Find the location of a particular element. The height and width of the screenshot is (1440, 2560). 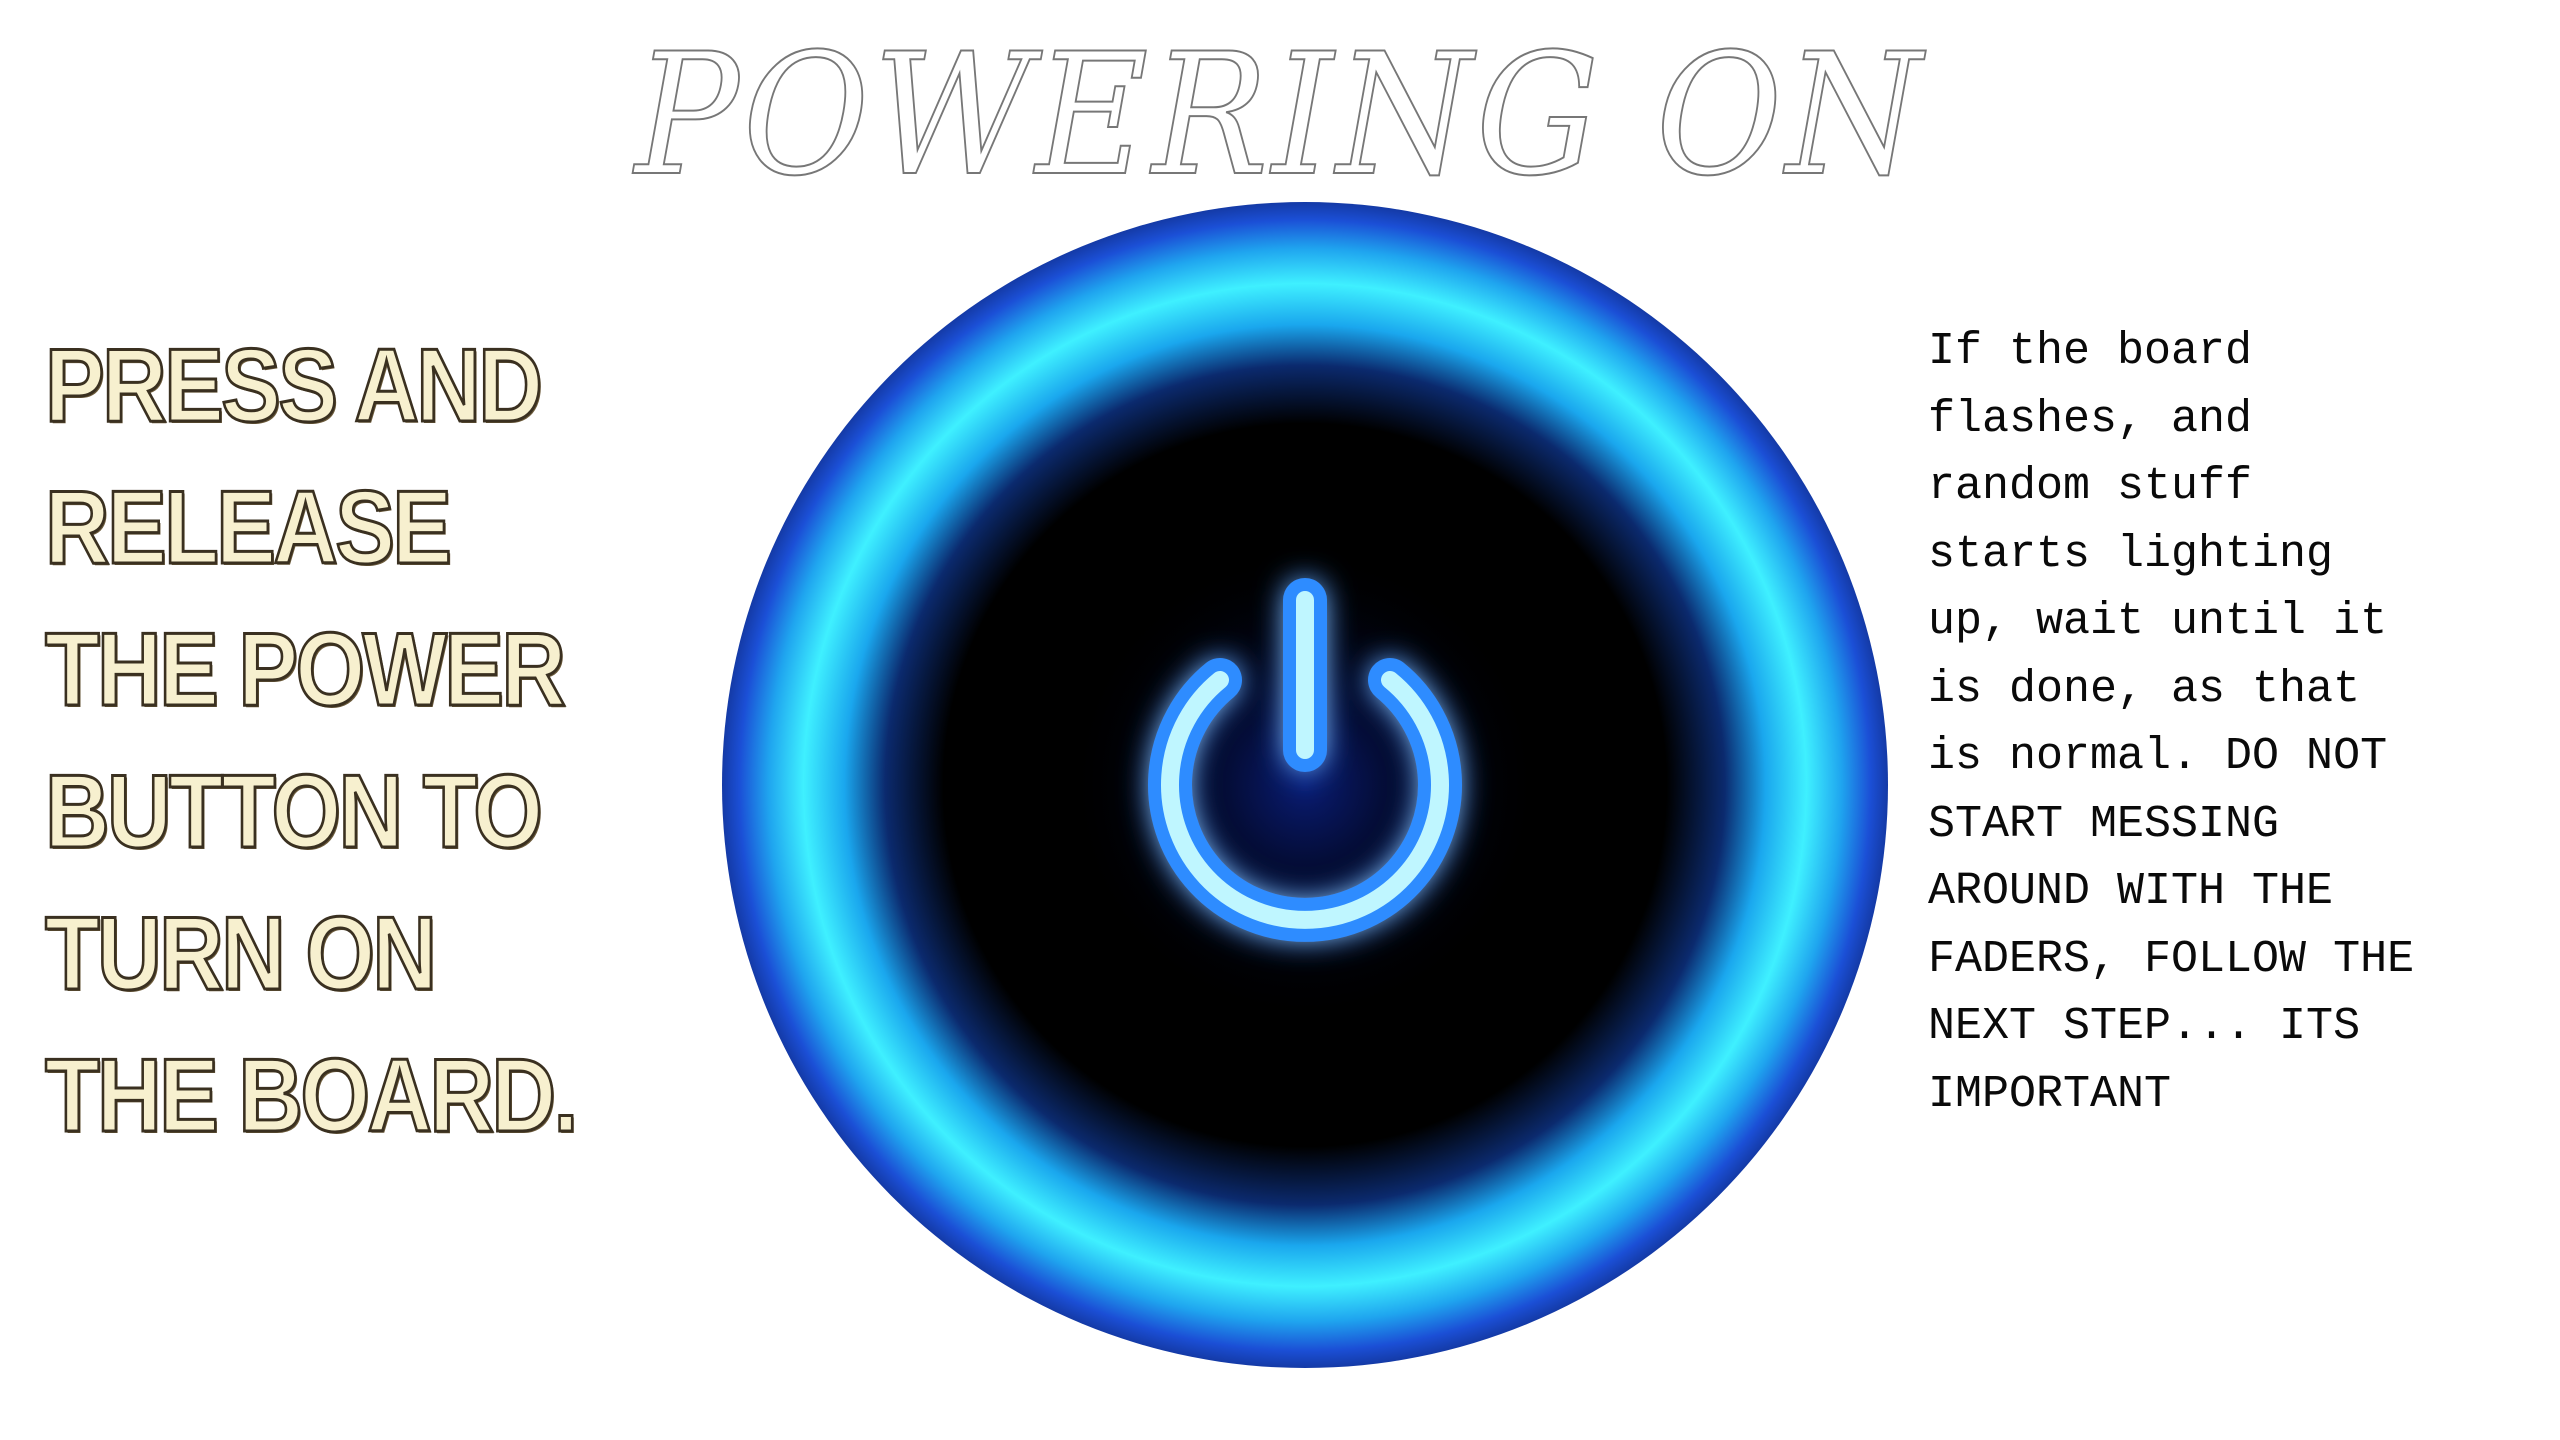

page-title: POWERING ON is located at coordinates (1280, 115).